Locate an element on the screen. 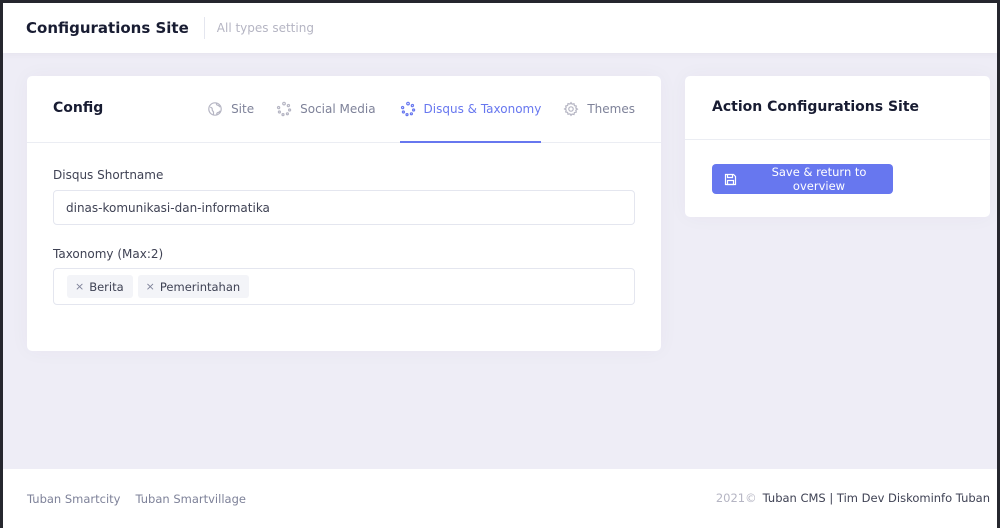 The image size is (1000, 528). action-card-header: Action Configurations Site is located at coordinates (837, 108).